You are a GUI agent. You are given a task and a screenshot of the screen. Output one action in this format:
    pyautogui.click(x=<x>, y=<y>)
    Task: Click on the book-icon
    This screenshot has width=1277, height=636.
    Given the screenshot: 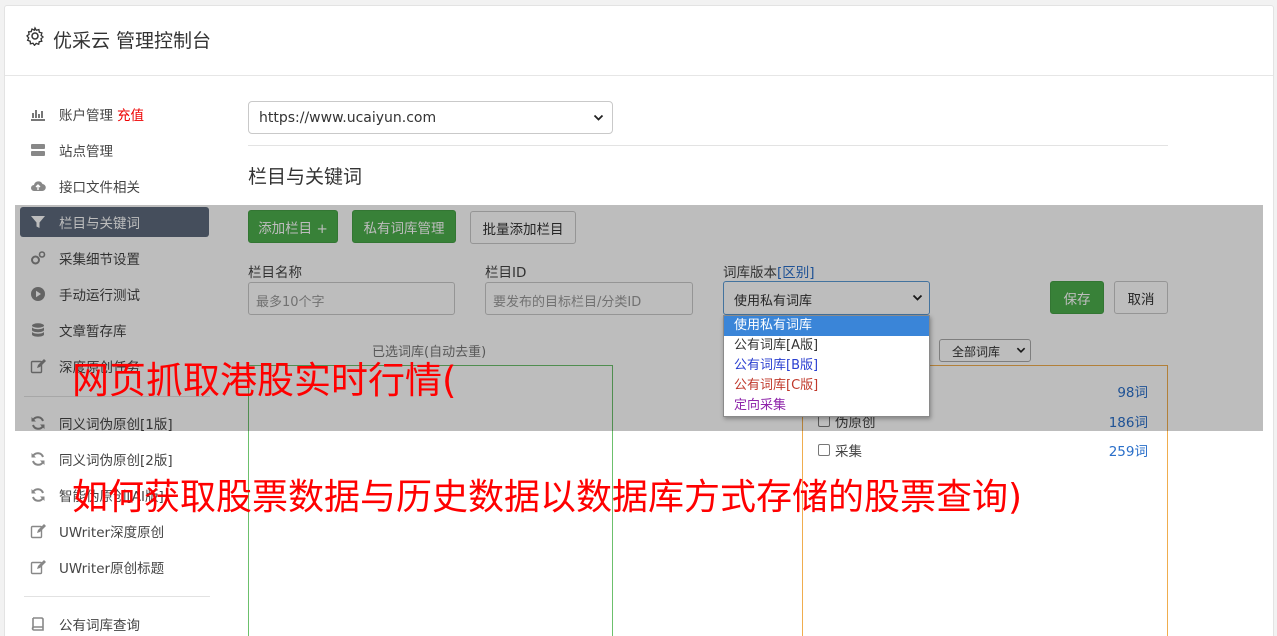 What is the action you would take?
    pyautogui.click(x=37, y=624)
    